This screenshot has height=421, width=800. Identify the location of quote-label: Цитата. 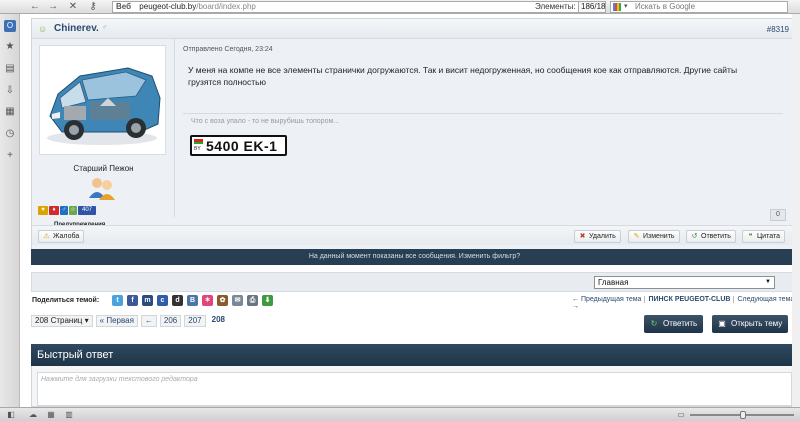
(768, 236).